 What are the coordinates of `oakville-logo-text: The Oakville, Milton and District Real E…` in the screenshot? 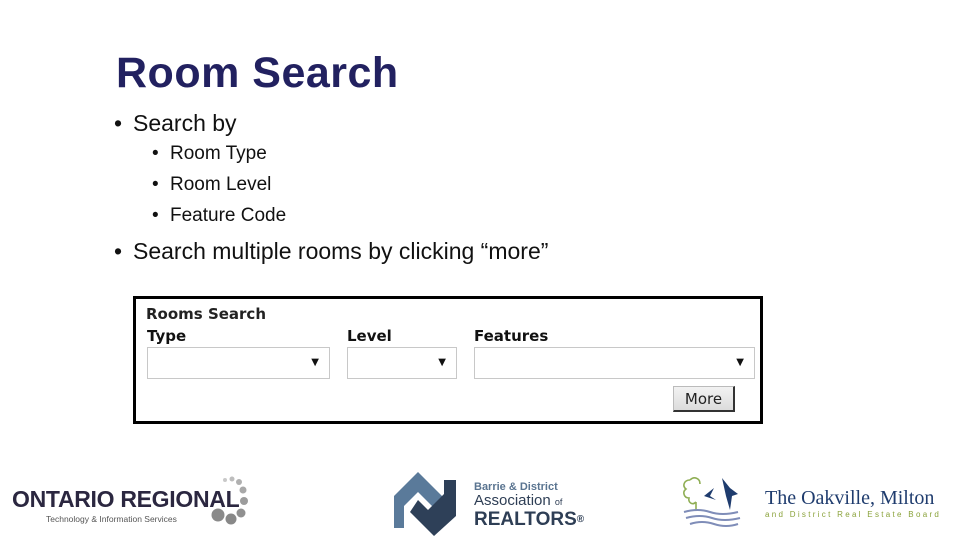 It's located at (853, 503).